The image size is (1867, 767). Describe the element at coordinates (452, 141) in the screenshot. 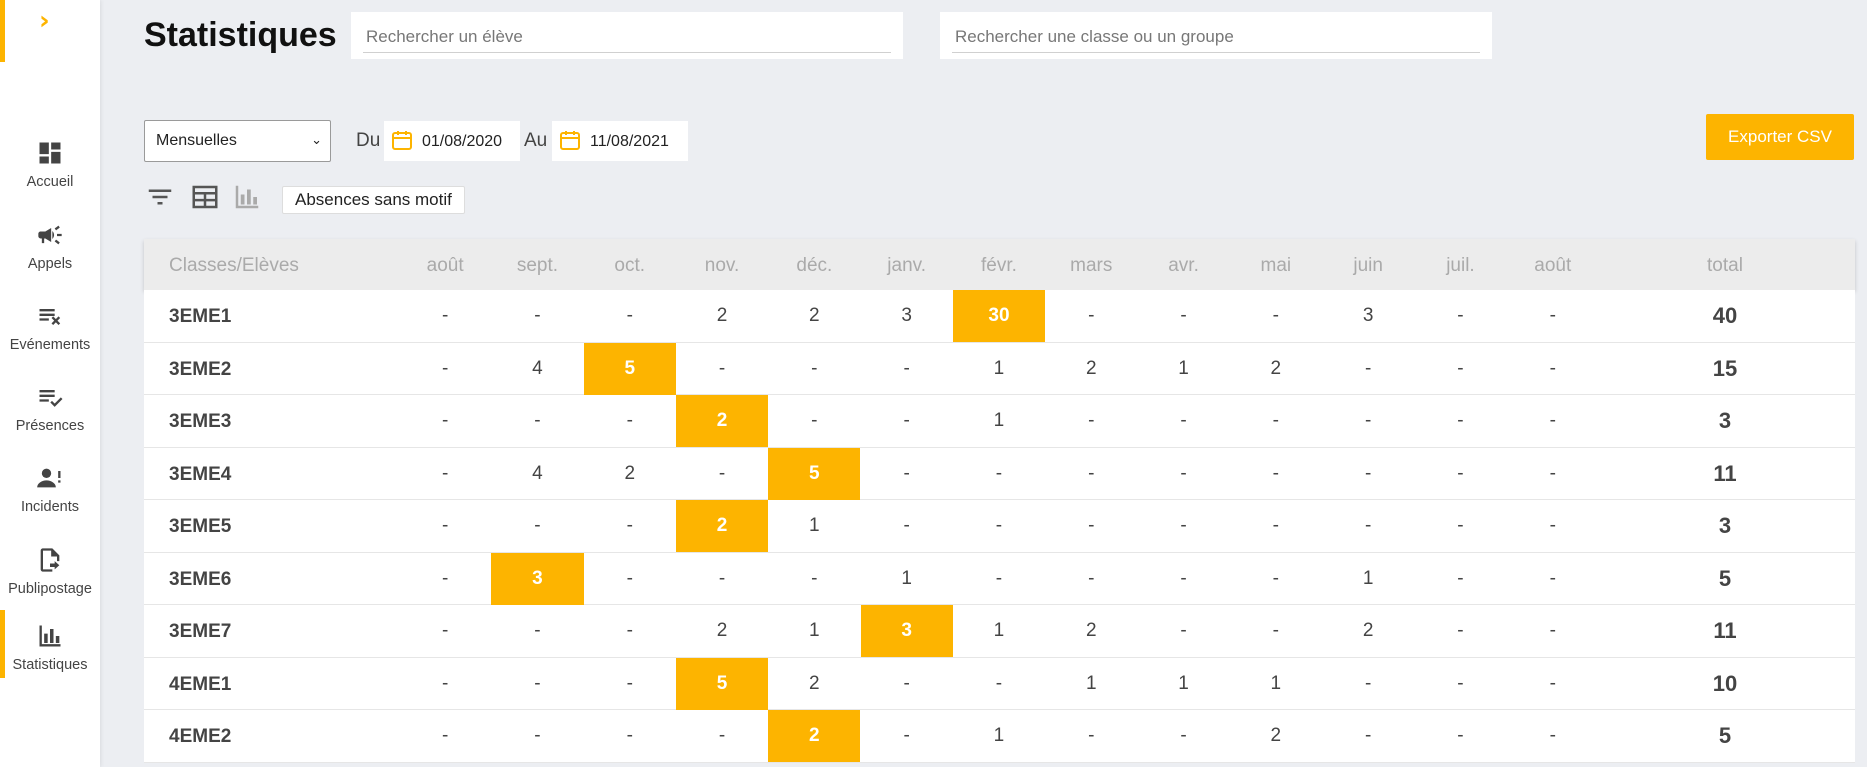

I see `from-date-picker: 01/08/2020` at that location.